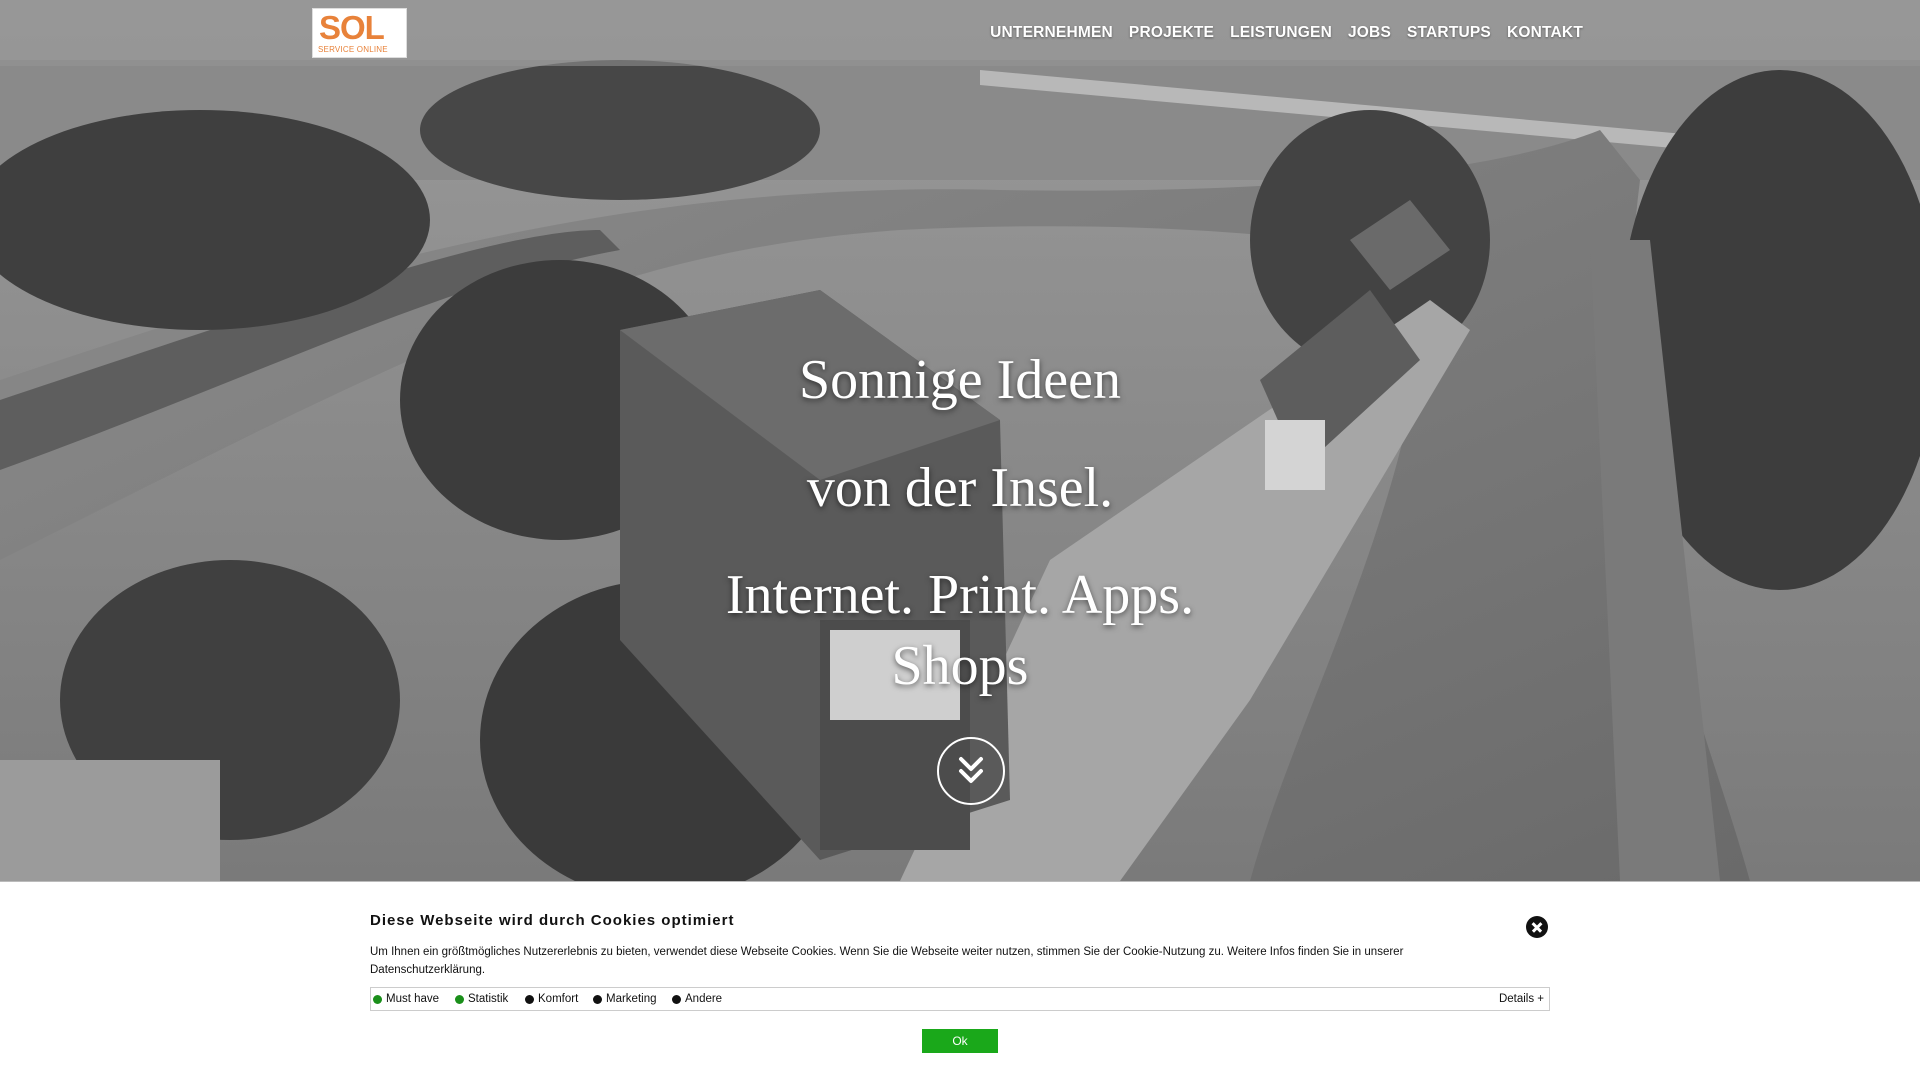 The image size is (1920, 1081). I want to click on nav-item-leistungen: LEISTUNGEN, so click(1281, 33).